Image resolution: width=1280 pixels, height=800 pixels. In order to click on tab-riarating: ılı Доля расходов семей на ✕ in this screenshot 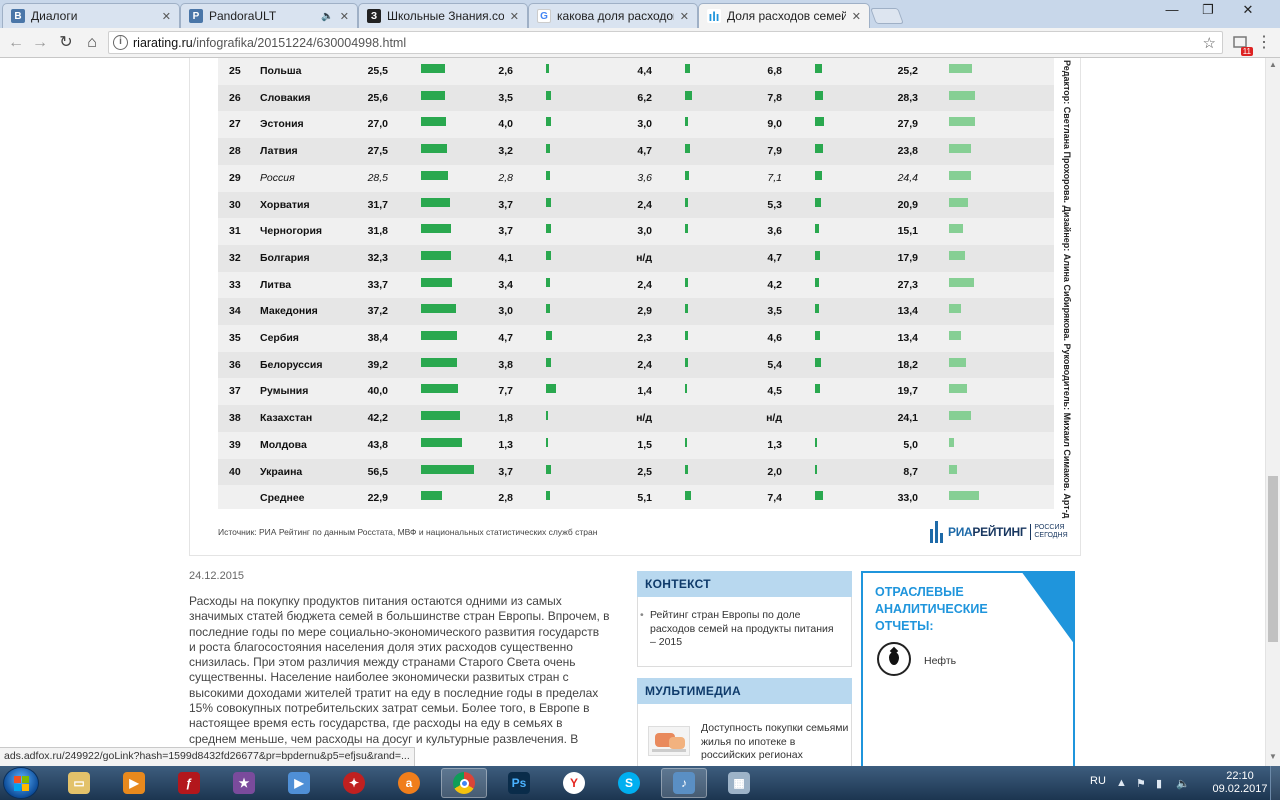, I will do `click(784, 15)`.